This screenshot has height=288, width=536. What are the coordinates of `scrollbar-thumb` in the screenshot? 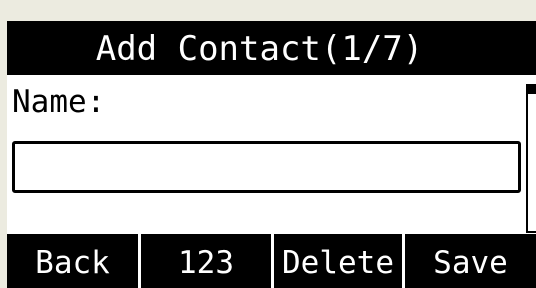 It's located at (532, 90).